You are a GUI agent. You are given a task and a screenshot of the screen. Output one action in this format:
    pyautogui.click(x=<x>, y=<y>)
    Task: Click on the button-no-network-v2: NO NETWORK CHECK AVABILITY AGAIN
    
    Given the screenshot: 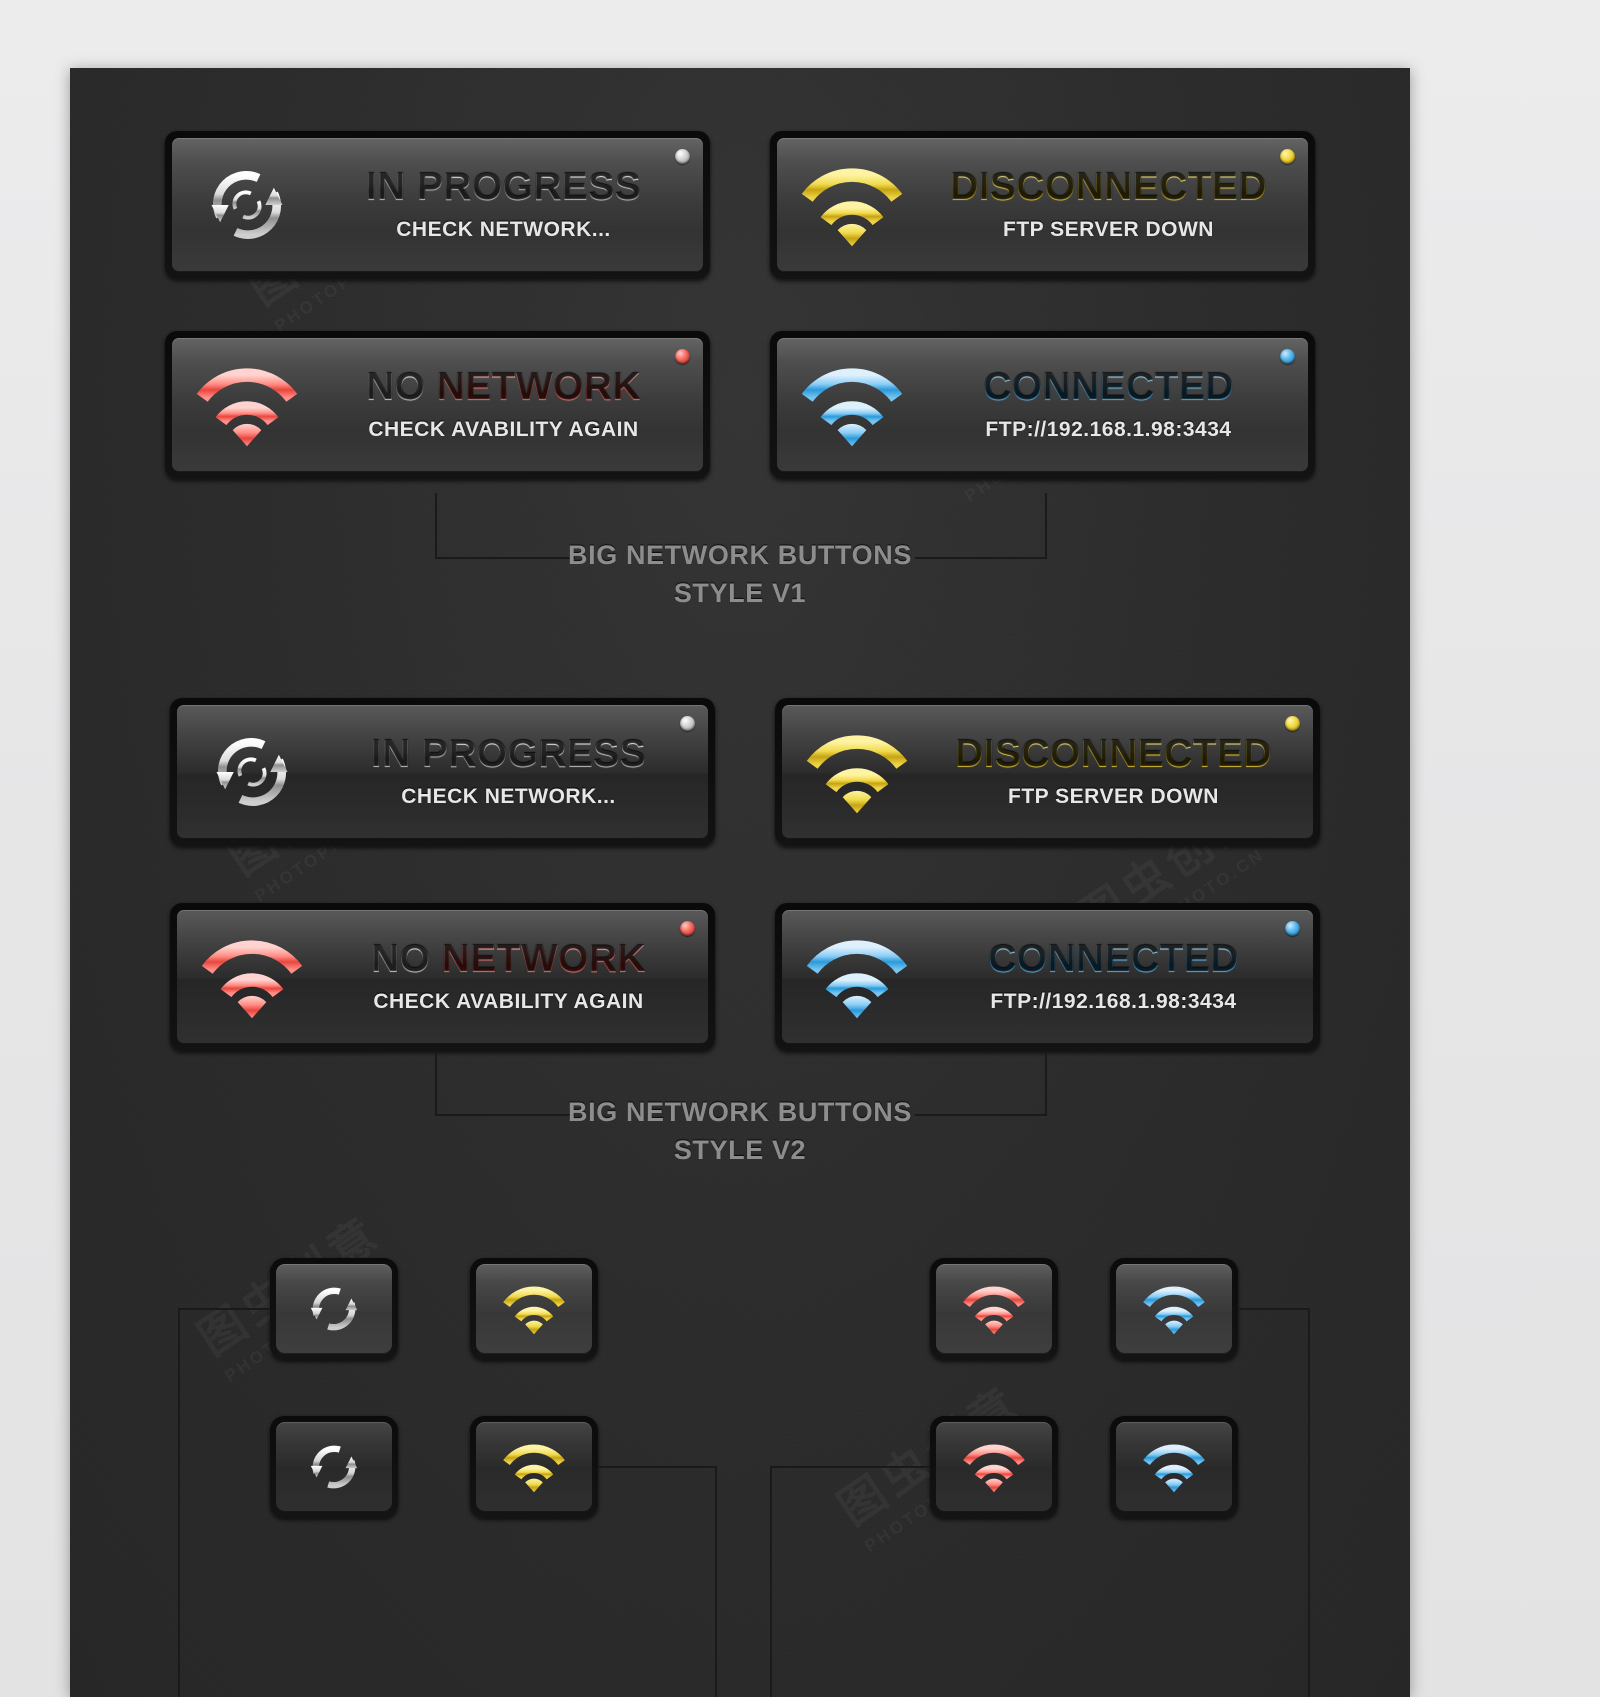 What is the action you would take?
    pyautogui.click(x=442, y=977)
    